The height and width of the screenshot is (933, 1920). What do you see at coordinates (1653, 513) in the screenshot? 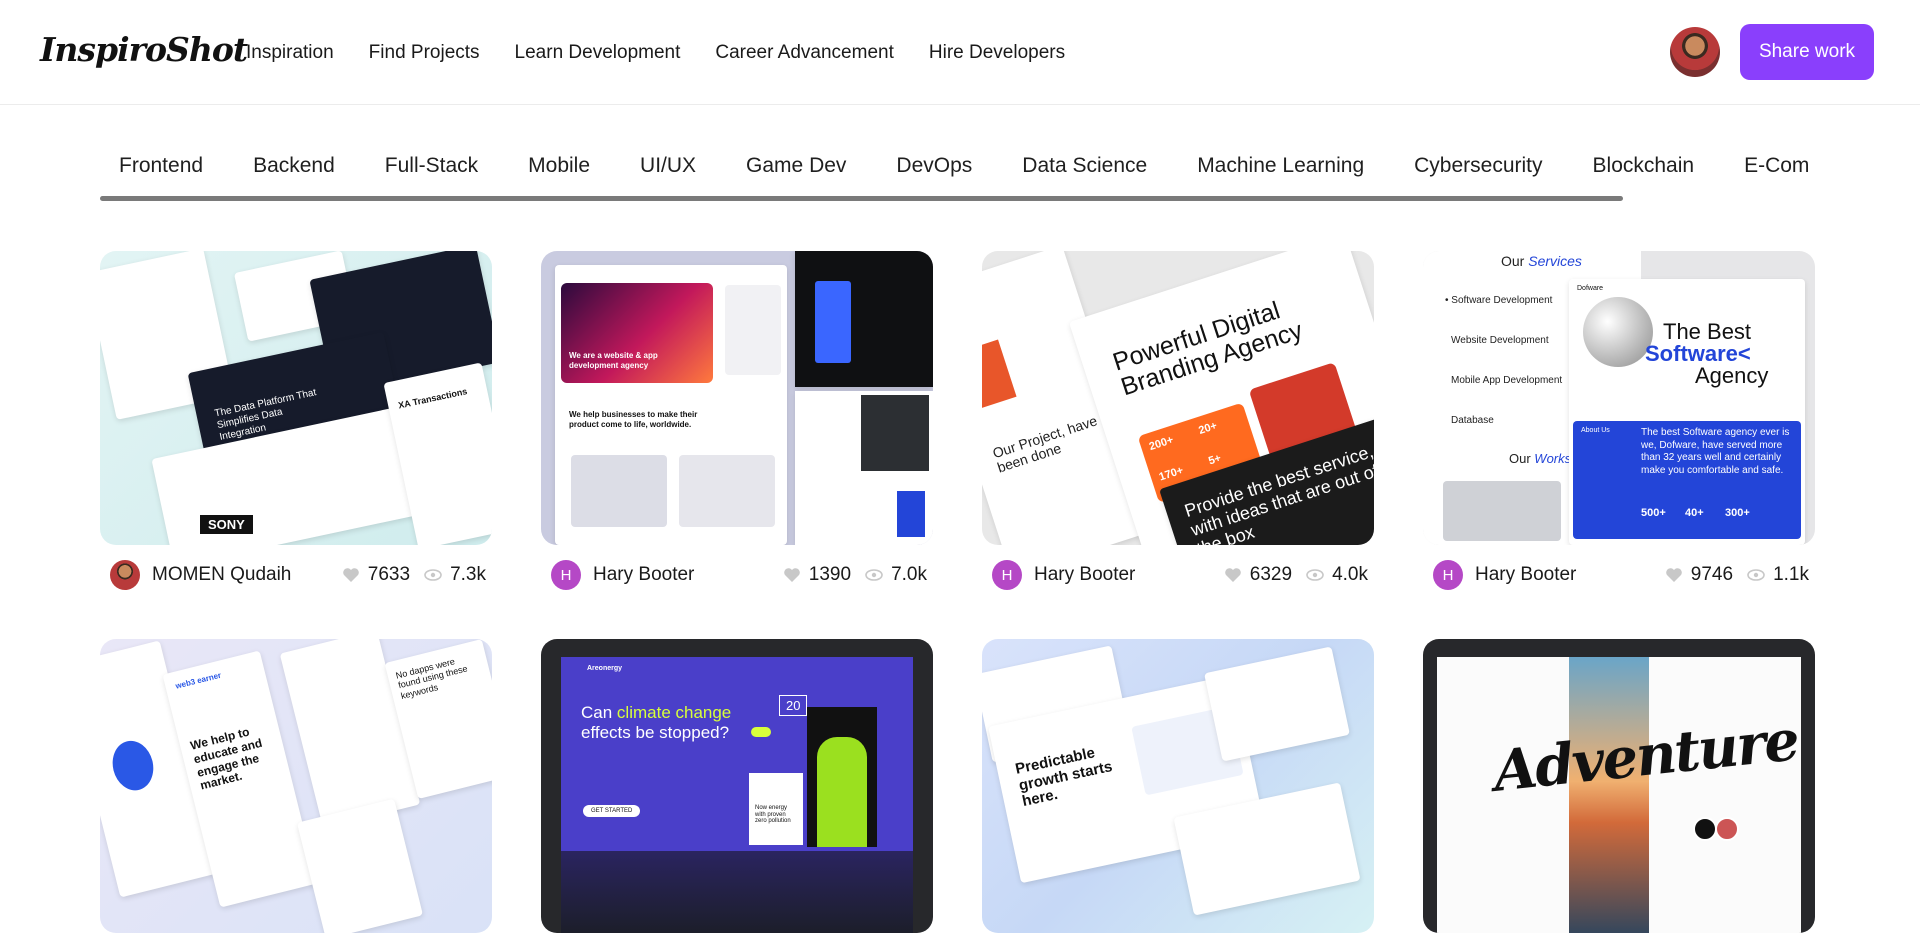
I see `stat-value: 500+` at bounding box center [1653, 513].